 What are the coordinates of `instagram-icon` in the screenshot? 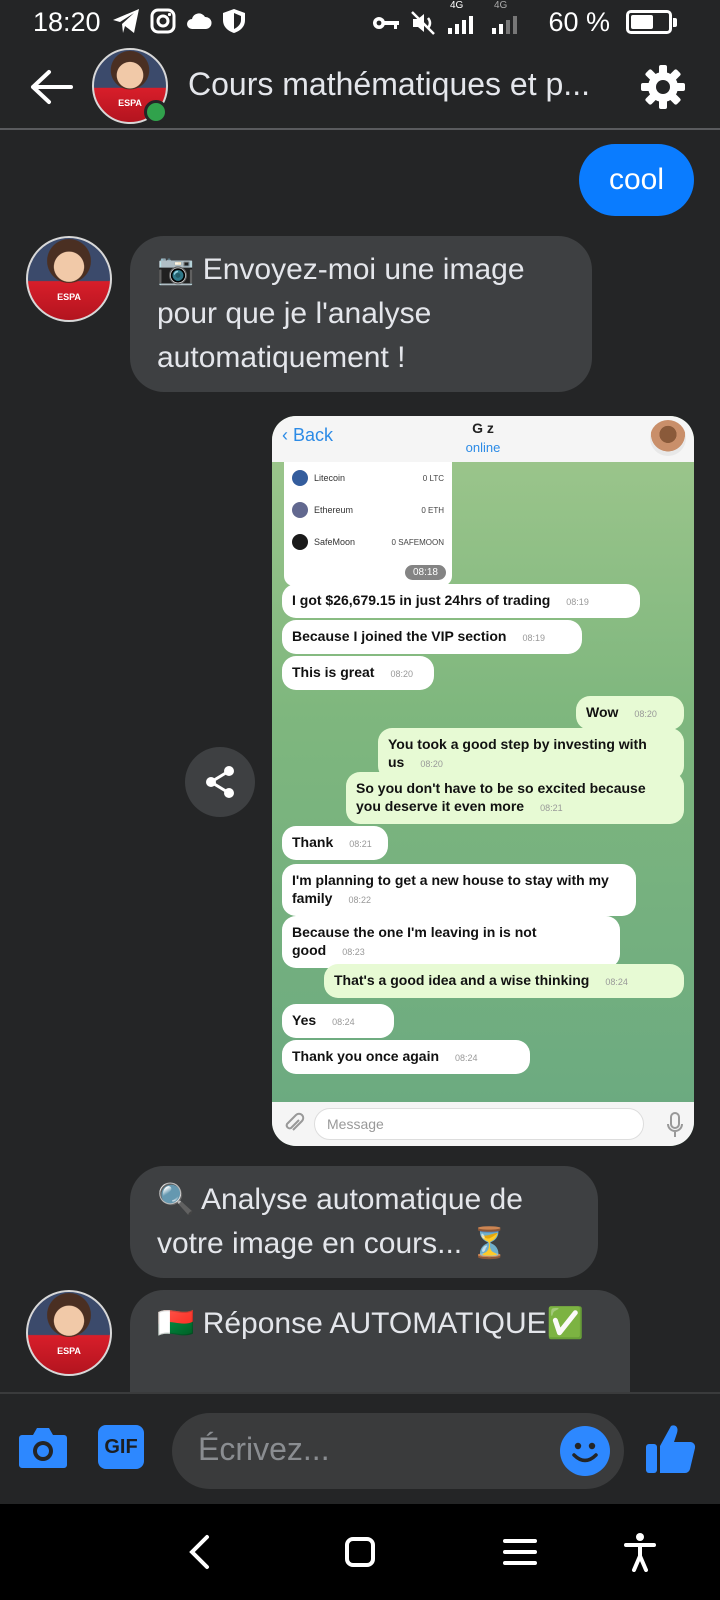 It's located at (163, 21).